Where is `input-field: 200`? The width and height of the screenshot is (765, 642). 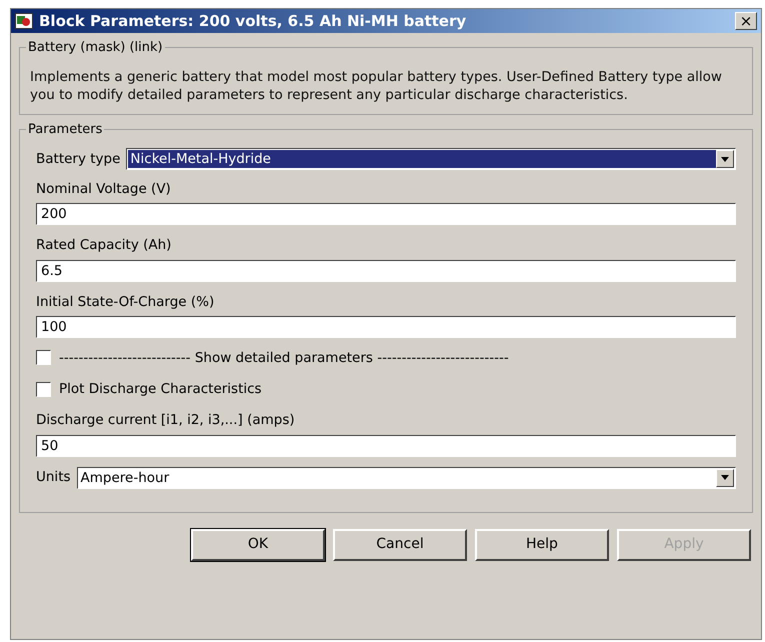
input-field: 200 is located at coordinates (386, 214).